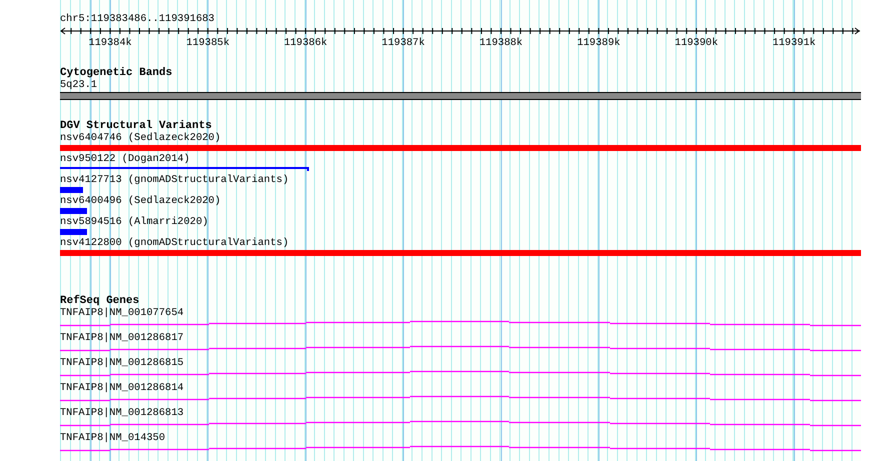  Describe the element at coordinates (134, 222) in the screenshot. I see `feature-label: nsv5894516 (Almarri2020)` at that location.